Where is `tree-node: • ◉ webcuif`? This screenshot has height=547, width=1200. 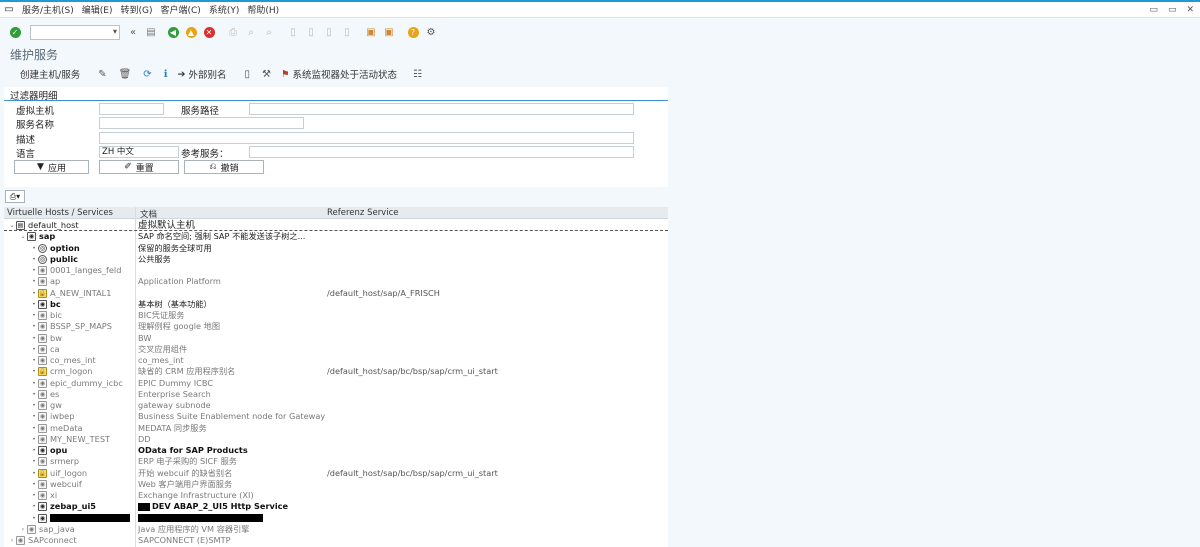 tree-node: • ◉ webcuif is located at coordinates (56, 484).